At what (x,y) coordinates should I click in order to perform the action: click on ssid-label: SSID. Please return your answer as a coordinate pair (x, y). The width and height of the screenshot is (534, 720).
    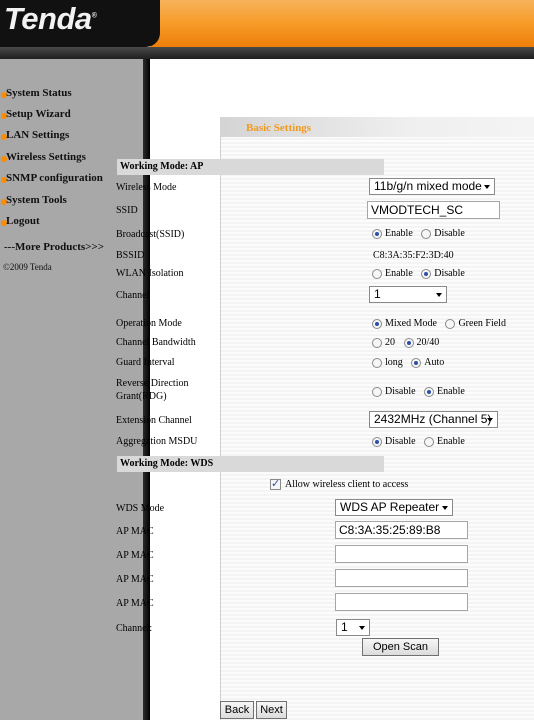
    Looking at the image, I should click on (127, 210).